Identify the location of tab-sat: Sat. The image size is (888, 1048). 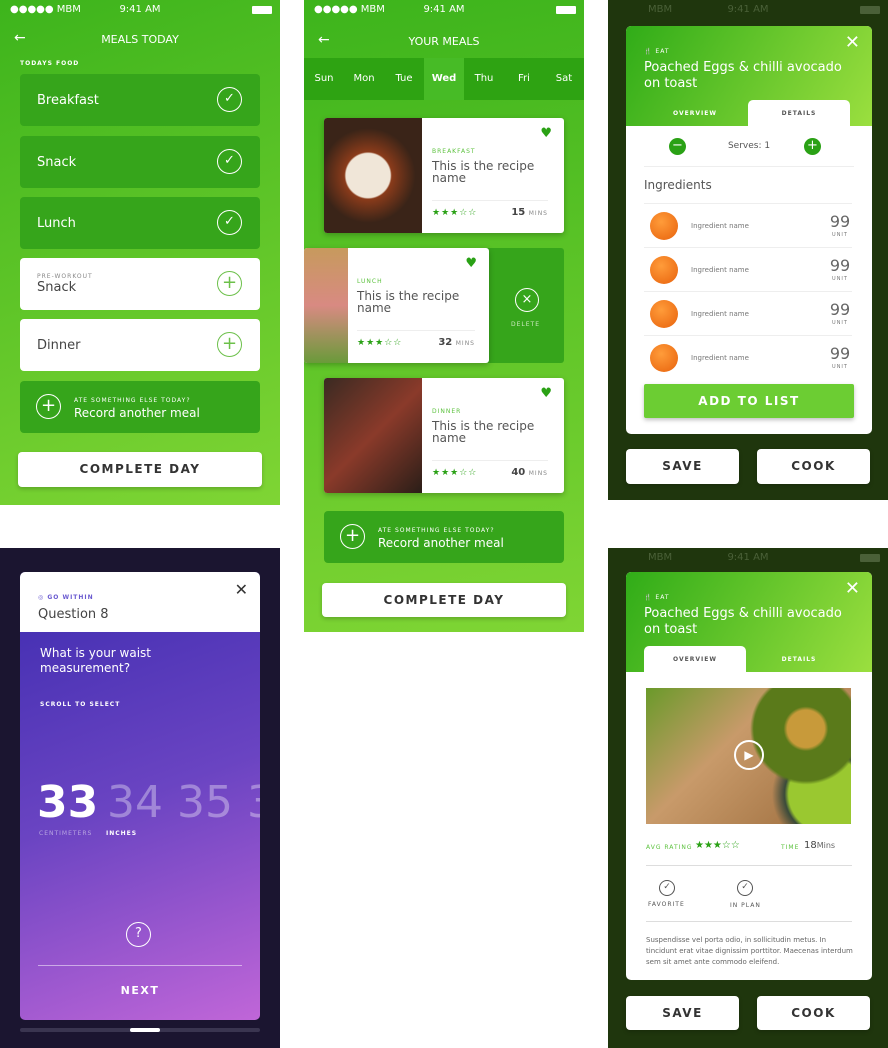
(564, 79).